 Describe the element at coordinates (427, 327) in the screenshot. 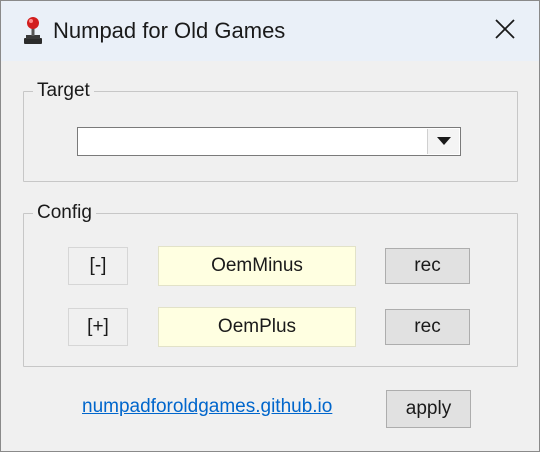

I see `rec-plus-button: rec` at that location.